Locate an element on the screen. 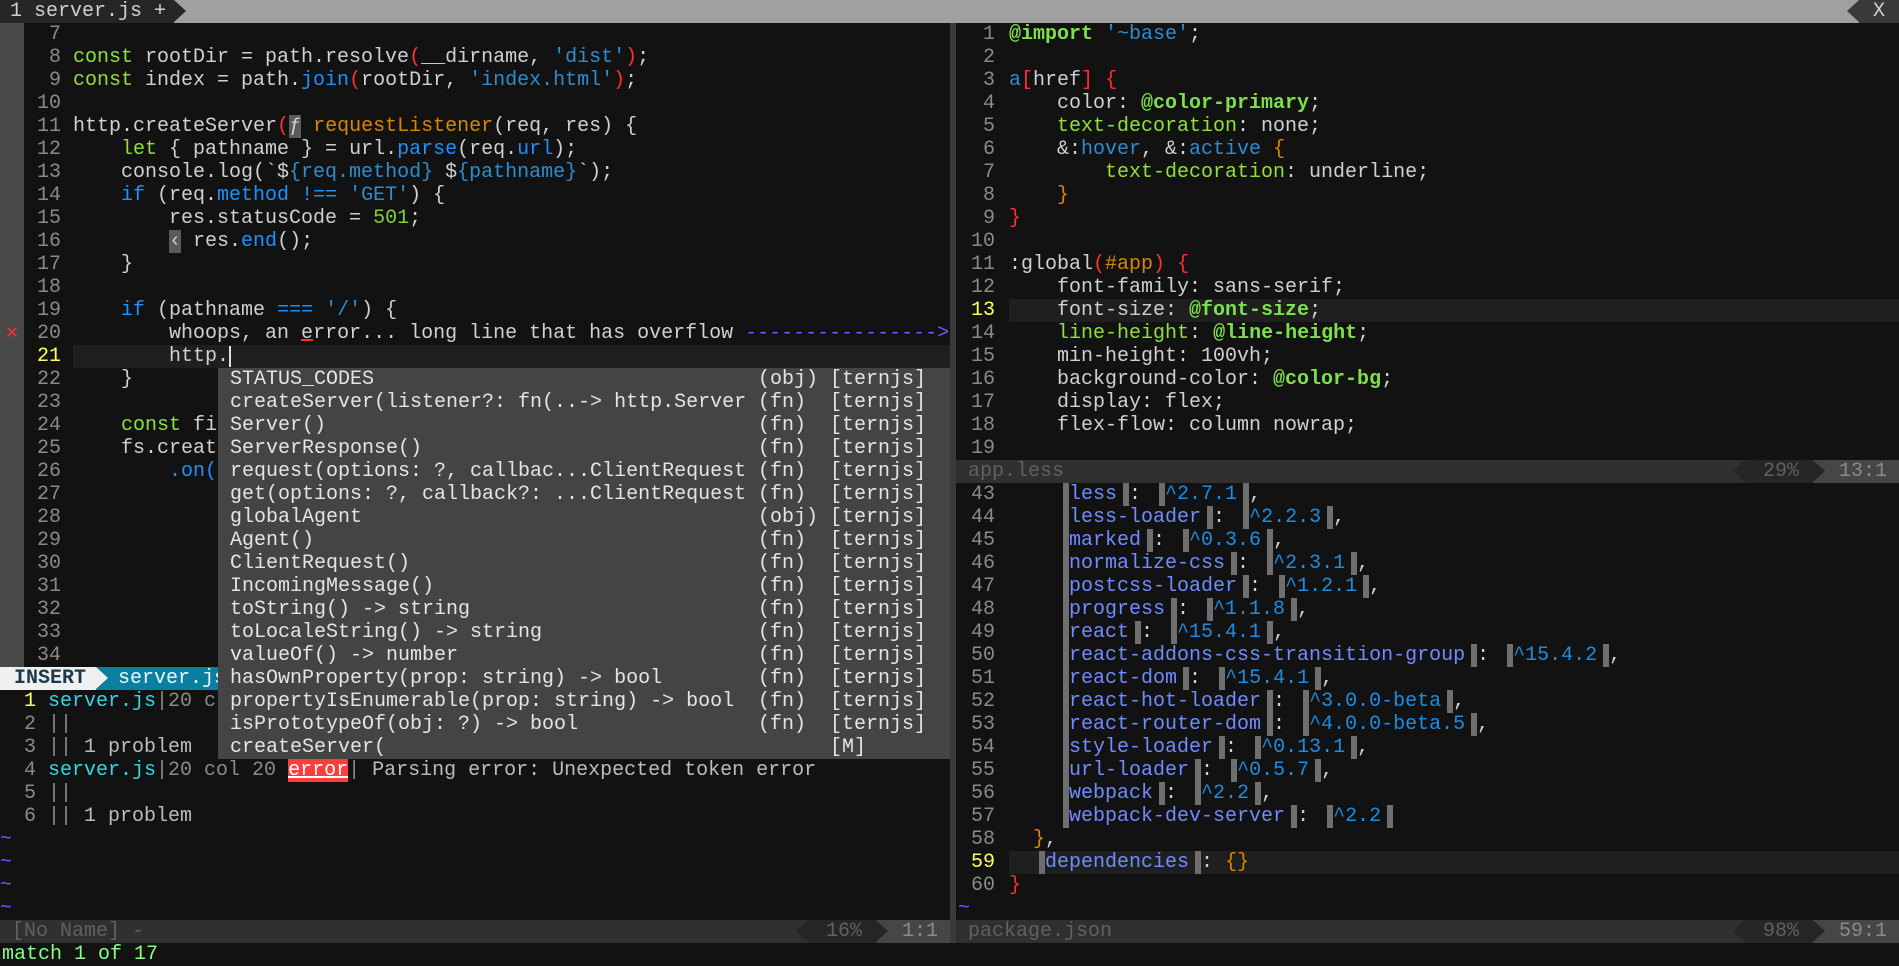 This screenshot has width=1899, height=966. code-line: 6 &:hover, &:active { is located at coordinates (1427, 149).